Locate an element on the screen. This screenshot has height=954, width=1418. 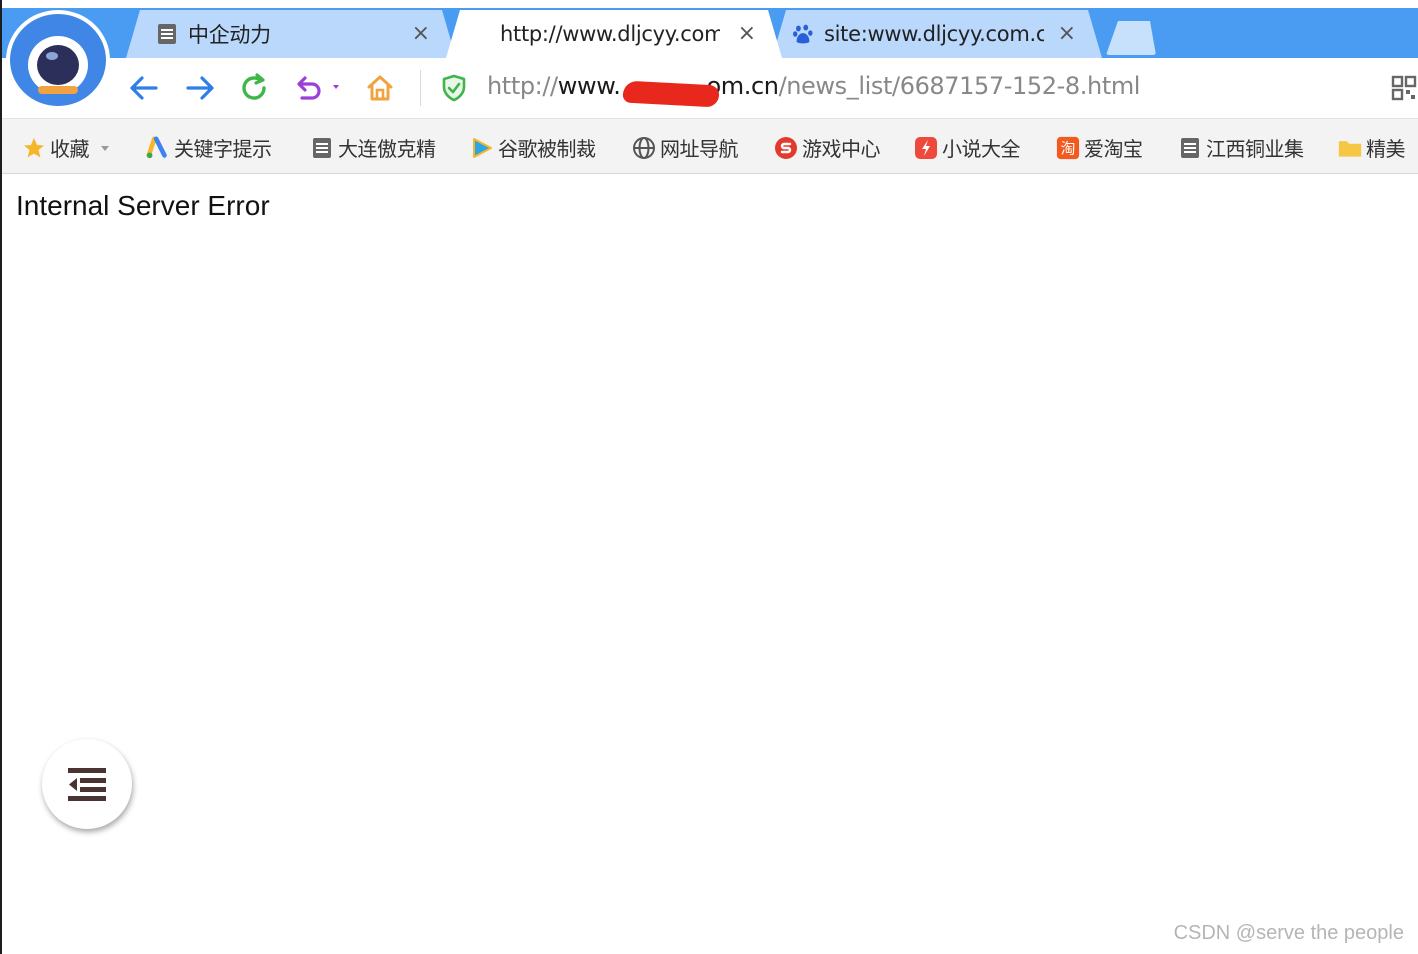
tab-title: site:www.dljcyy.com.cn is located at coordinates (934, 34).